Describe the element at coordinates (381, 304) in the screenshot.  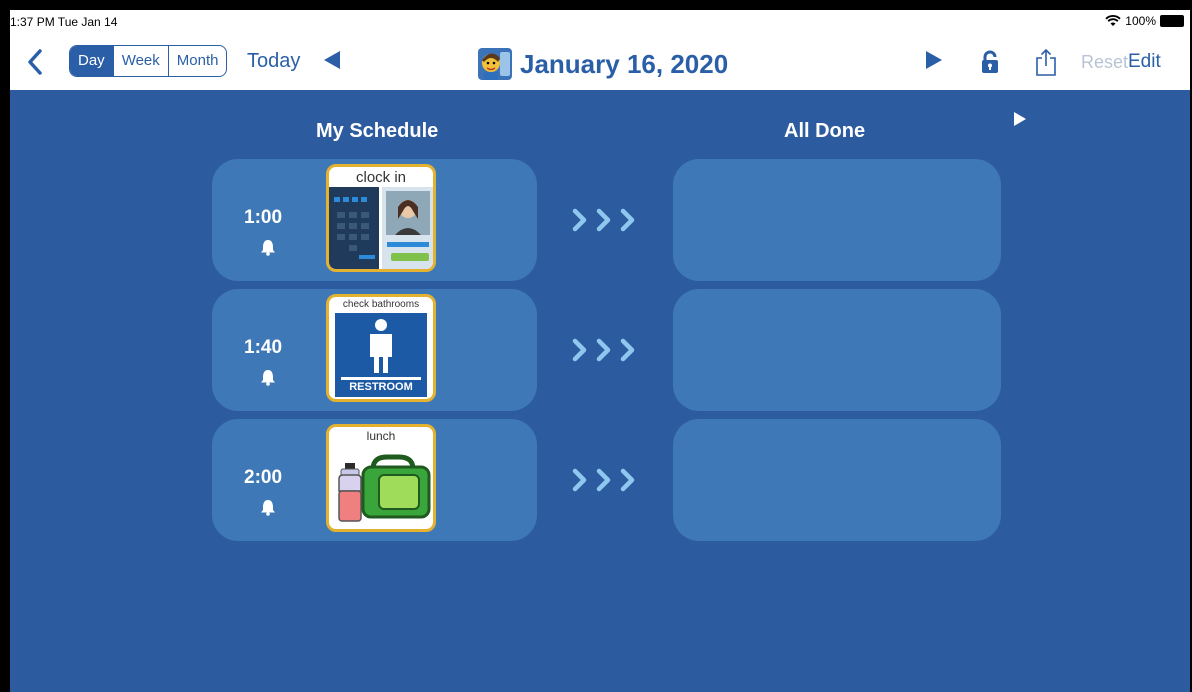
I see `activity-label: check bathrooms` at that location.